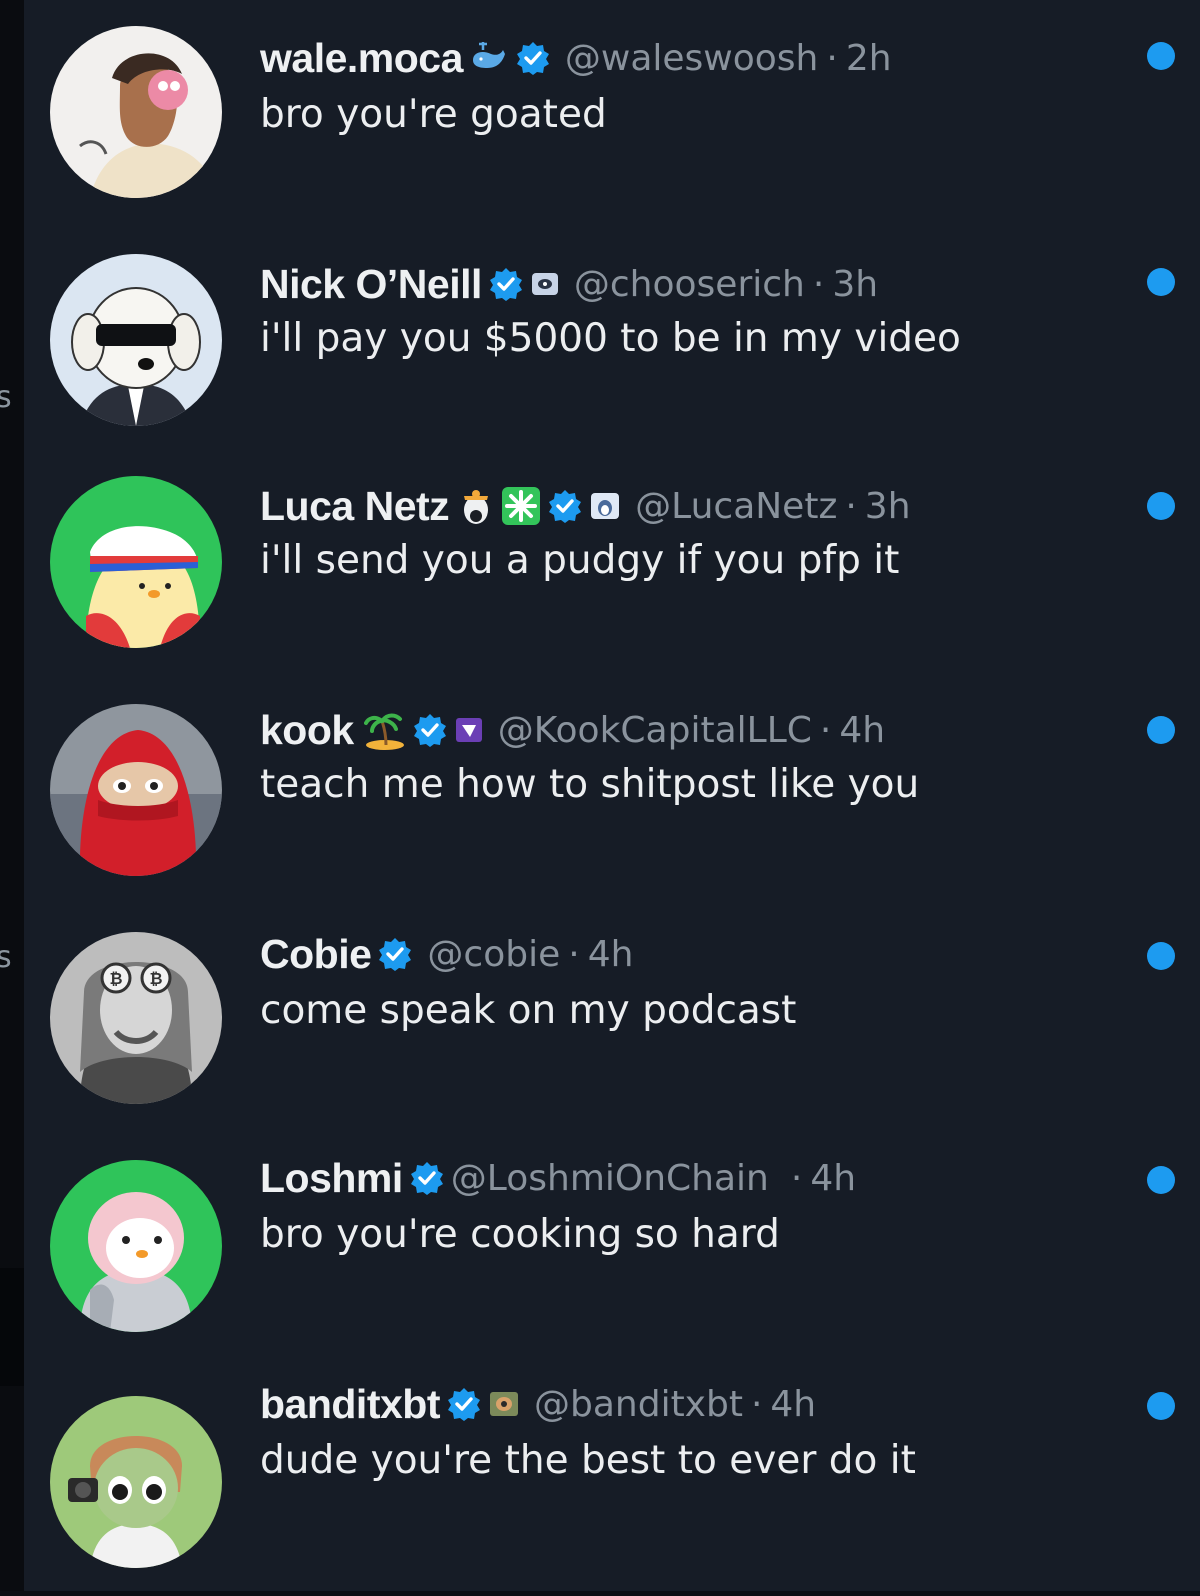 The image size is (1200, 1596). I want to click on sparkle-emoji-icon, so click(521, 506).